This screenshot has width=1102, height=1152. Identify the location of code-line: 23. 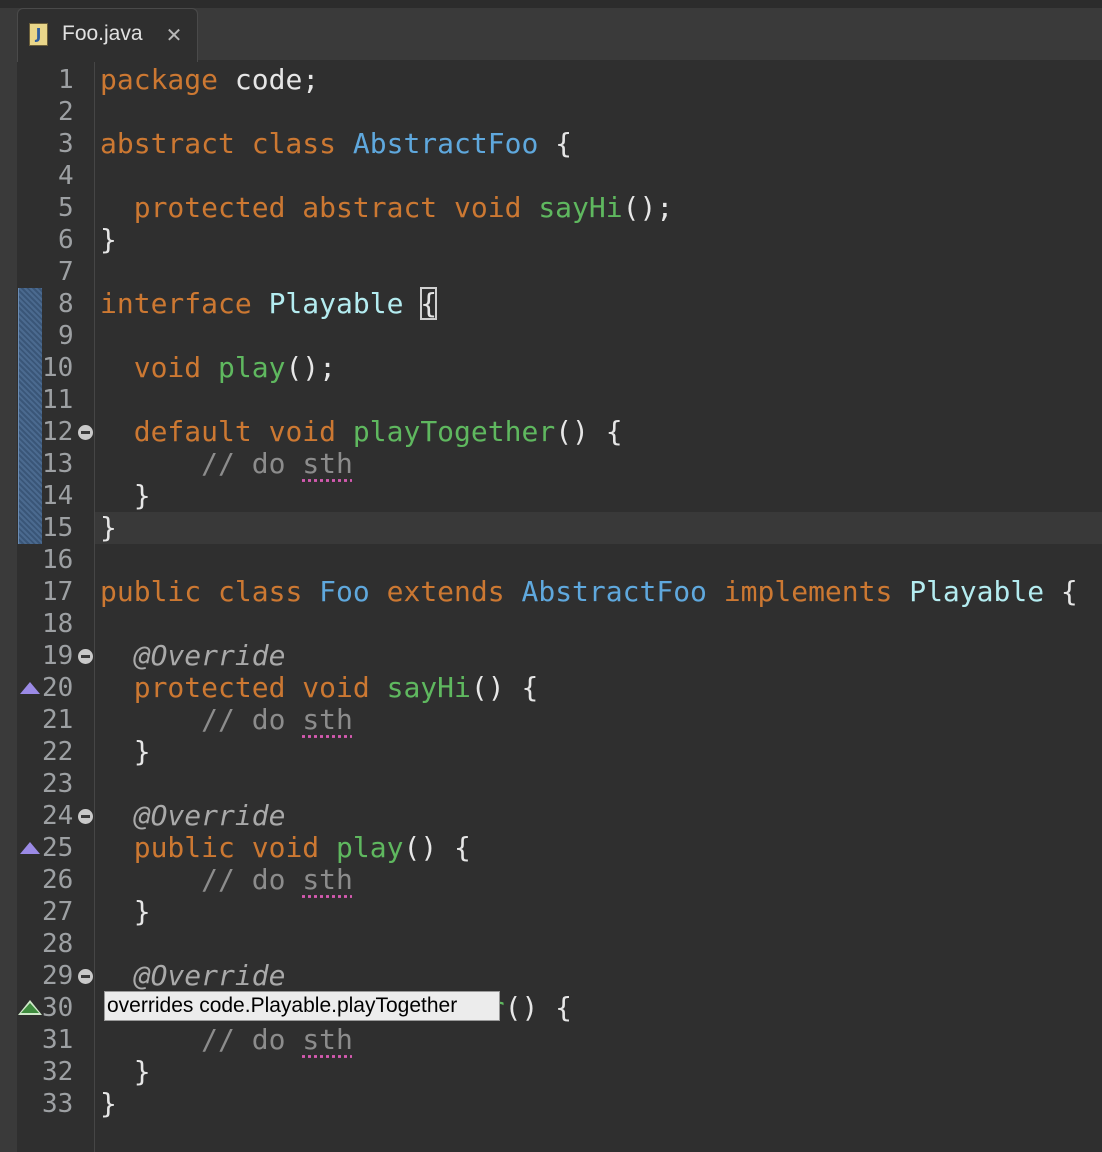
(551, 784).